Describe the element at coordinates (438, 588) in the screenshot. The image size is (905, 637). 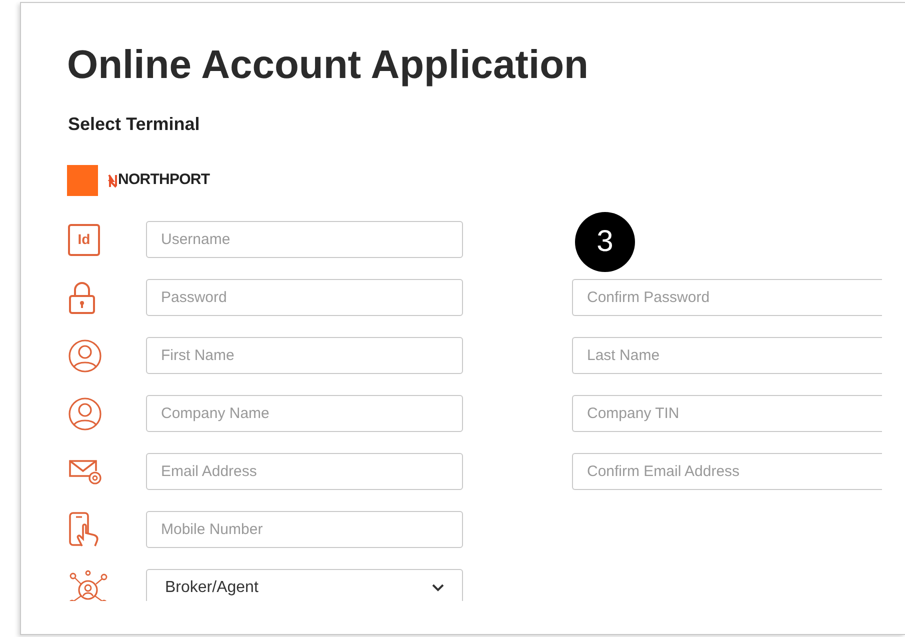
I see `chevron-down-icon` at that location.